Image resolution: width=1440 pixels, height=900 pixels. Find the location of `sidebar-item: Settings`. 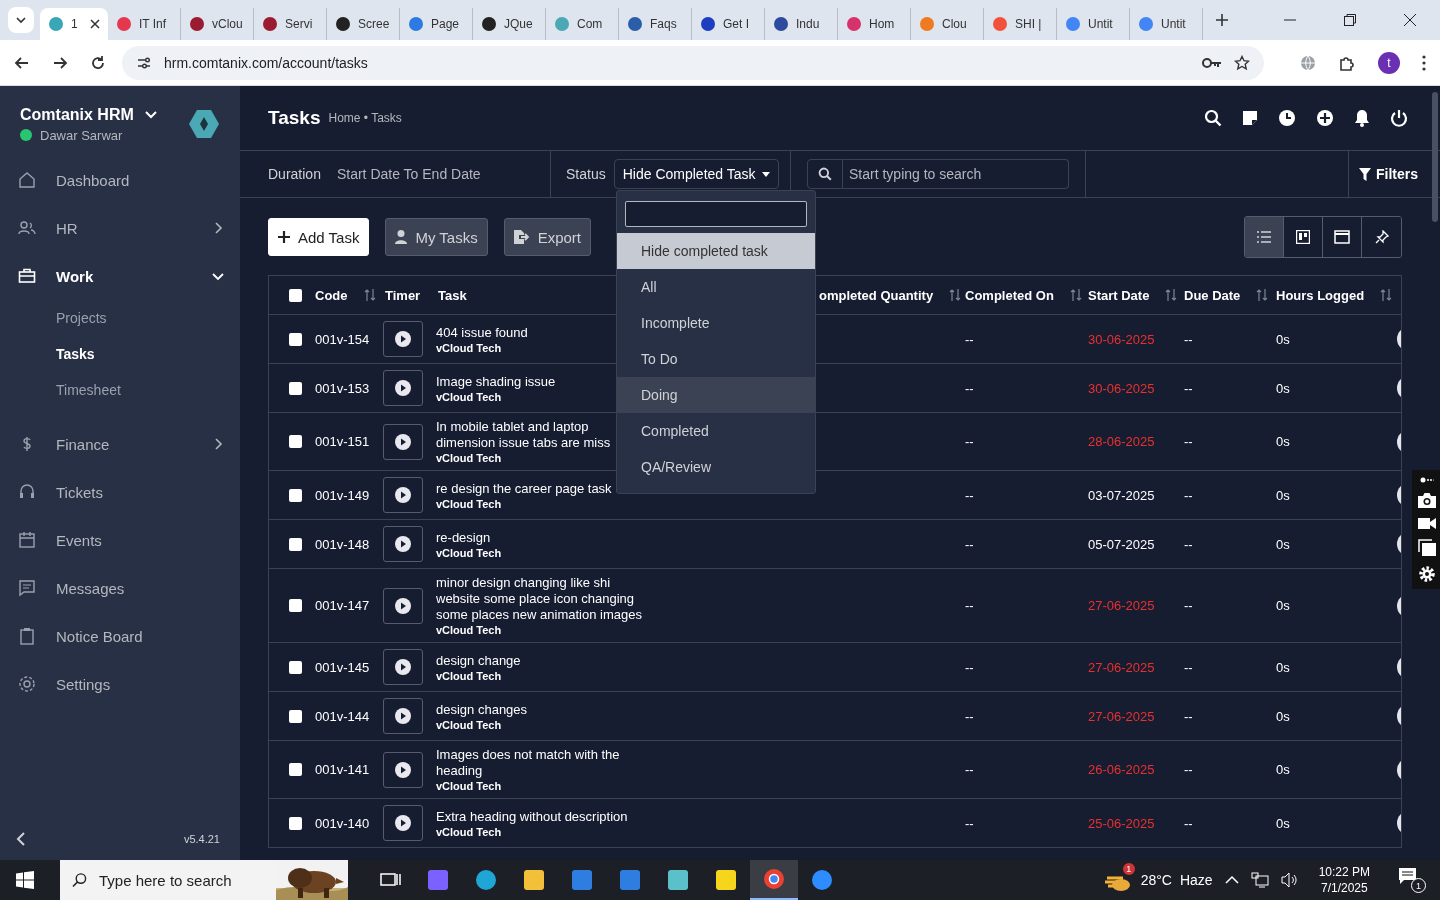

sidebar-item: Settings is located at coordinates (120, 684).